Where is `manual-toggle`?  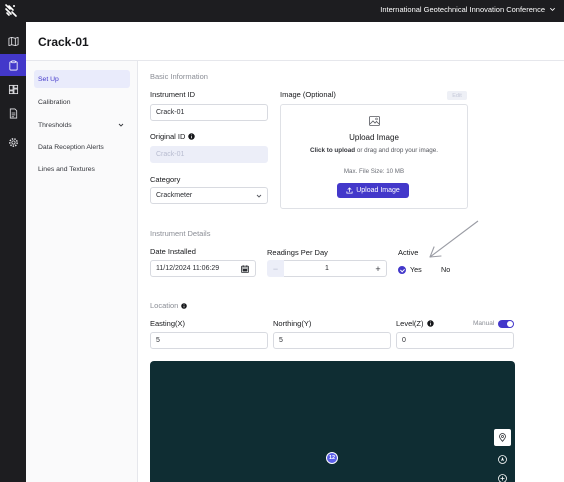
manual-toggle is located at coordinates (506, 324).